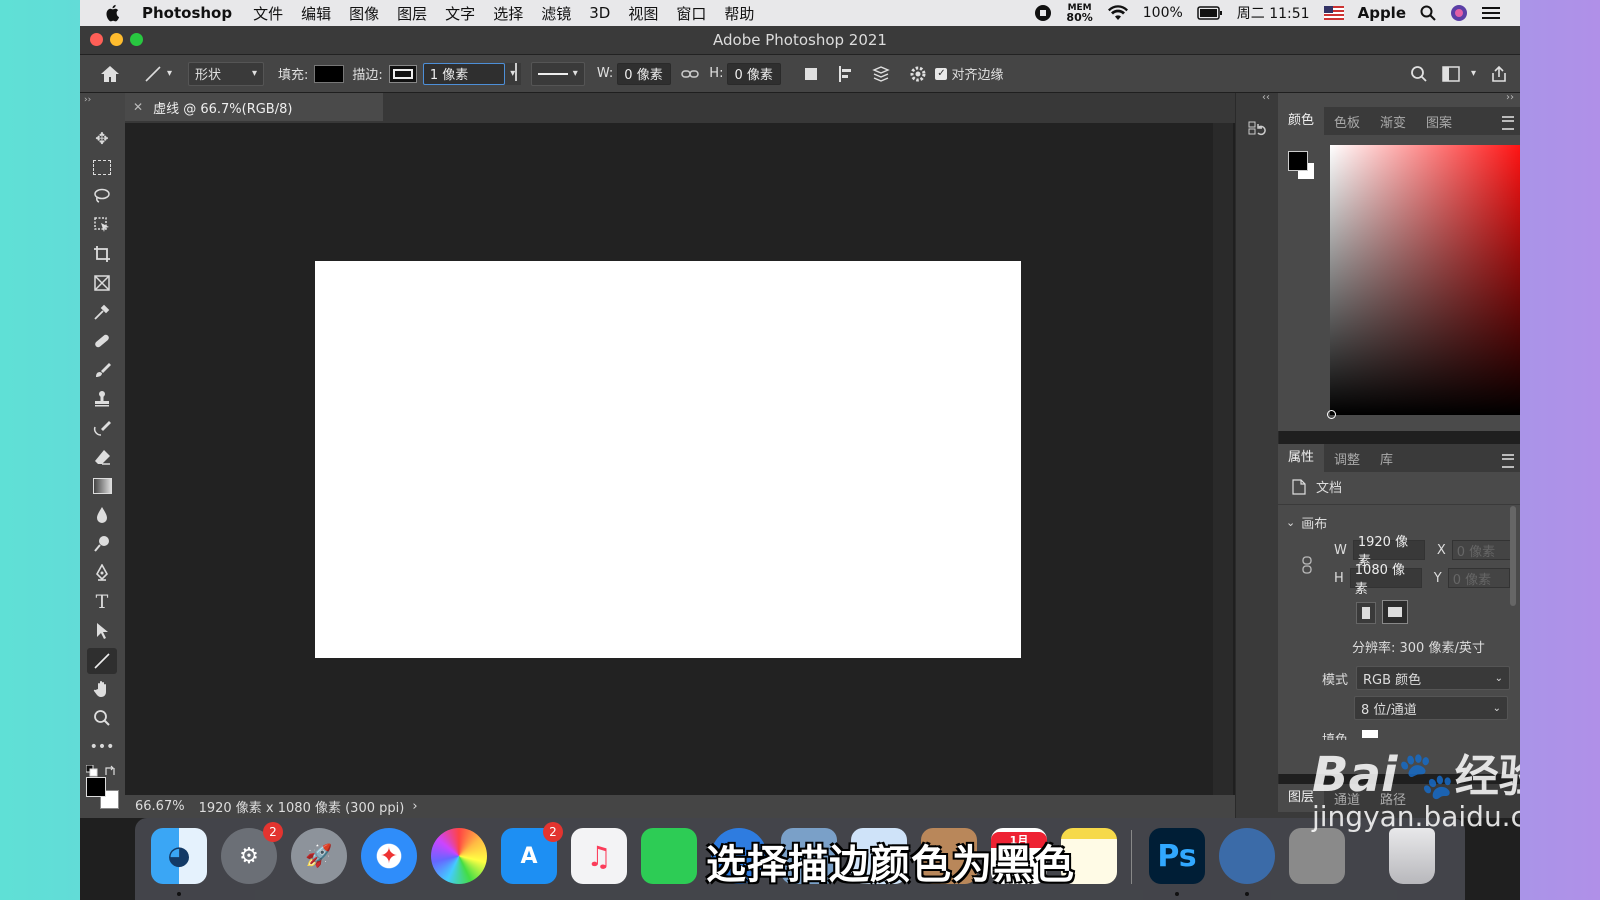 The width and height of the screenshot is (1600, 900). Describe the element at coordinates (1301, 121) in the screenshot. I see `tab-color: 颜色` at that location.